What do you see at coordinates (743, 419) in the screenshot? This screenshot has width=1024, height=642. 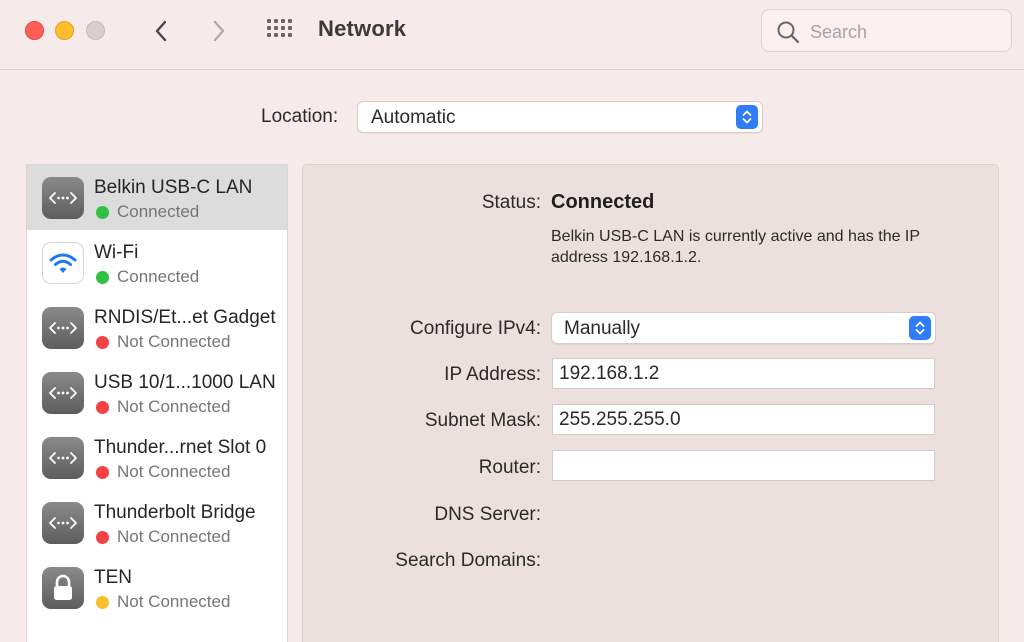 I see `subnet-mask-field` at bounding box center [743, 419].